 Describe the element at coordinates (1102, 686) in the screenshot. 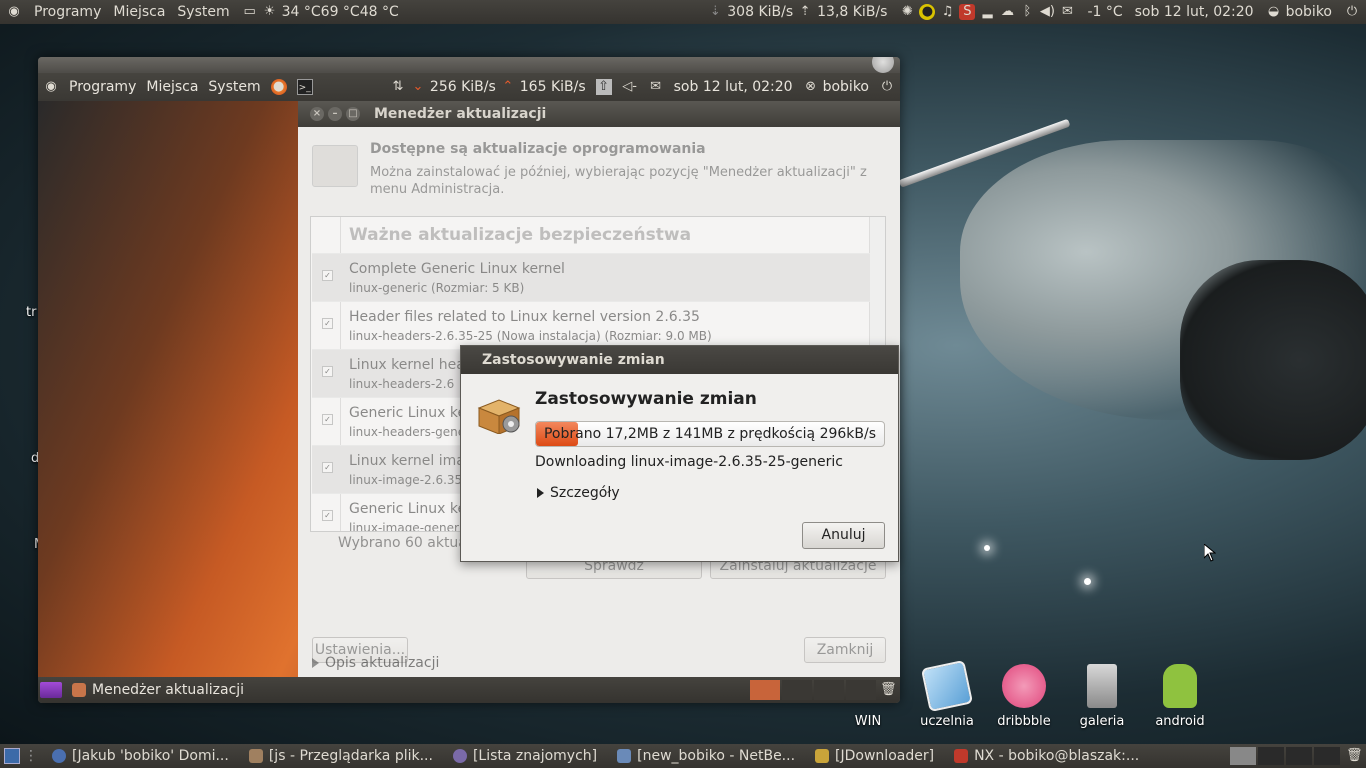

I see `brushes-icon` at that location.